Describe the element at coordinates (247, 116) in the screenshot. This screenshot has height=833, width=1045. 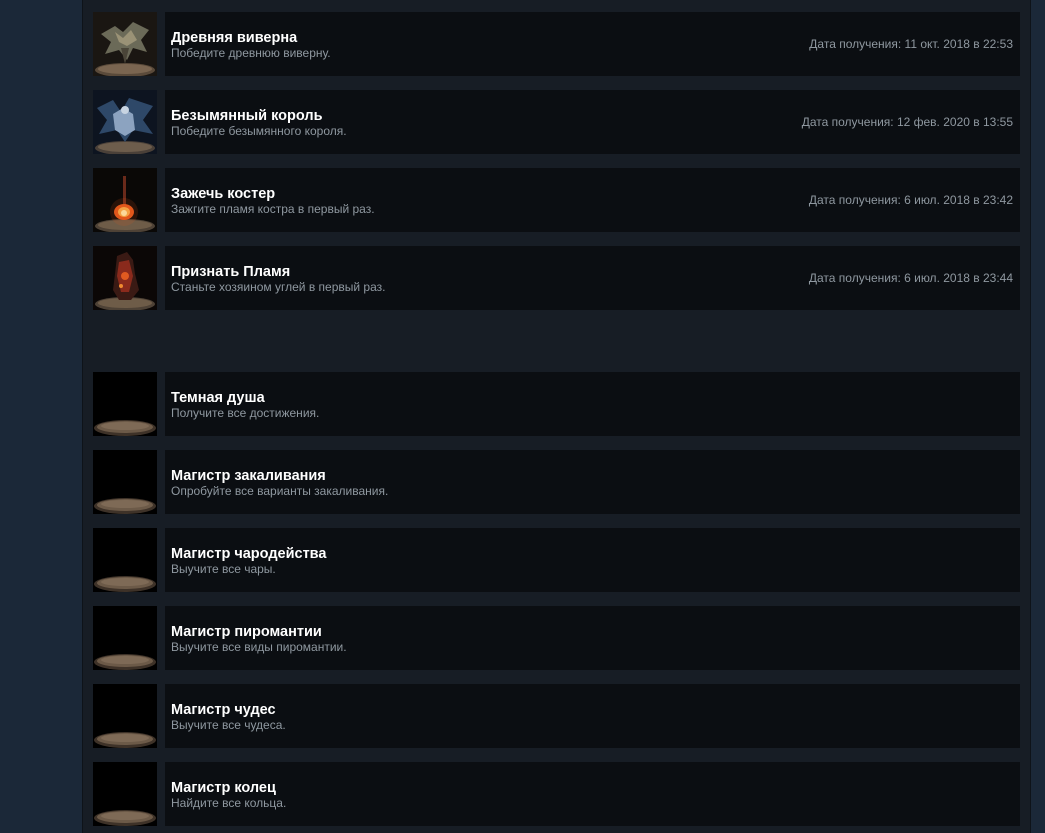
I see `achievement-title: Безымянный король` at that location.